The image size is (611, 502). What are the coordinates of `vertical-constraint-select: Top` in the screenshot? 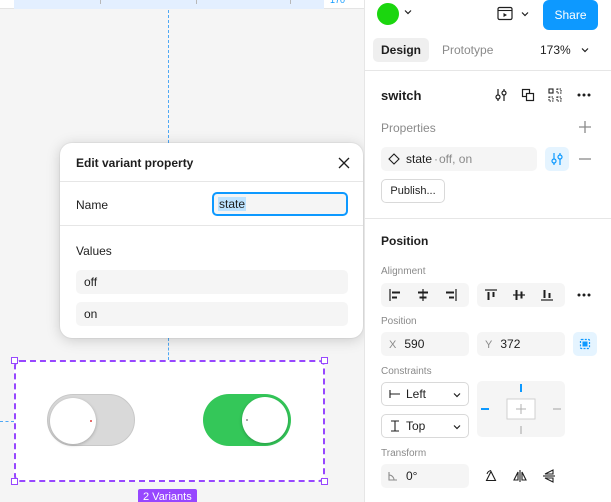 It's located at (425, 426).